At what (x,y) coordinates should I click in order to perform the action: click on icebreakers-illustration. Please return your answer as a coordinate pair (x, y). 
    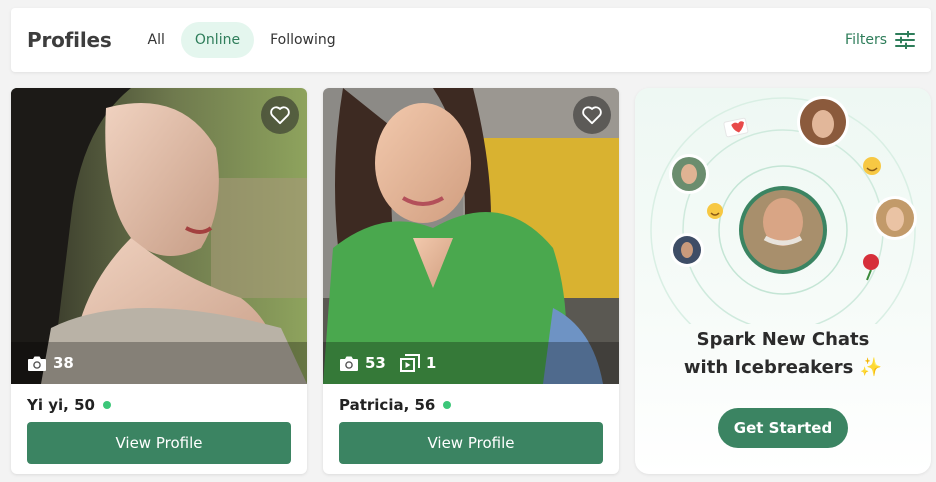
    Looking at the image, I should click on (783, 210).